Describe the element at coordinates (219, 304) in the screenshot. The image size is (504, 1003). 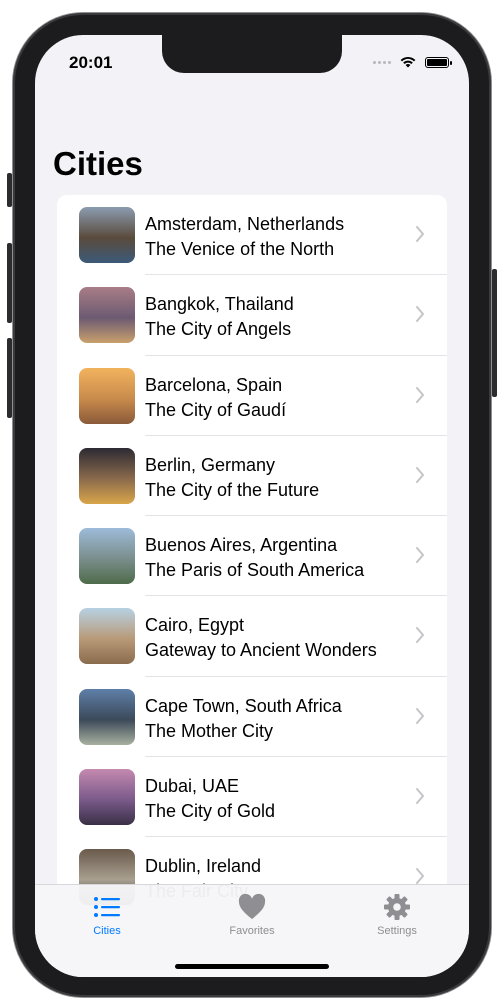
I see `city-name: Bangkok, Thailand` at that location.